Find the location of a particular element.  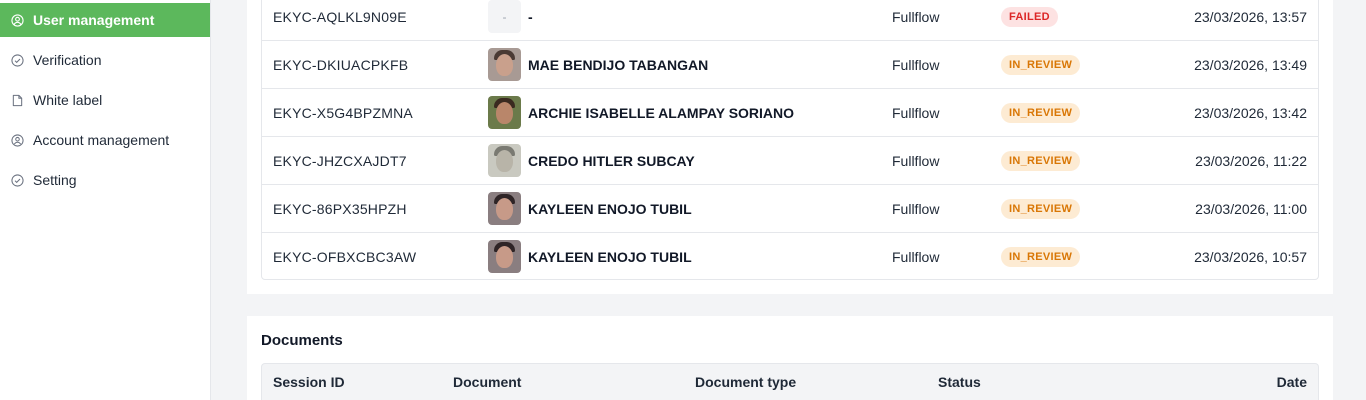

sidebar-item-label: Account management is located at coordinates (101, 140).